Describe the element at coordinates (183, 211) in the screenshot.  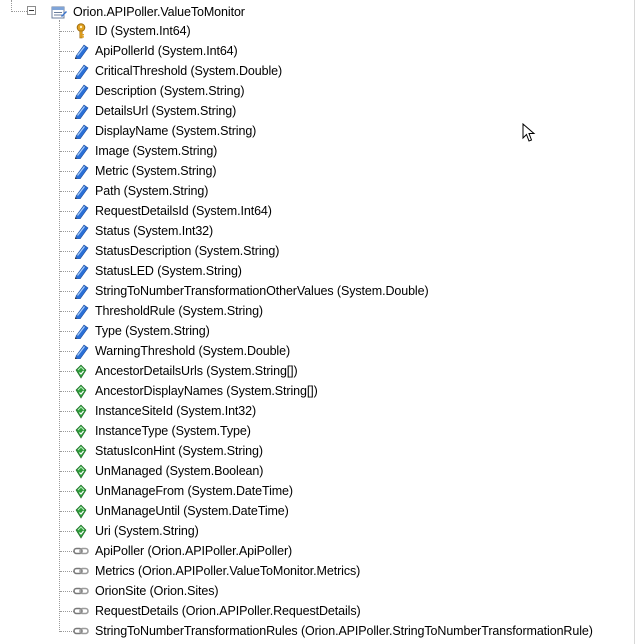
I see `tree-node-label: RequestDetailsId (System.Int64)` at that location.